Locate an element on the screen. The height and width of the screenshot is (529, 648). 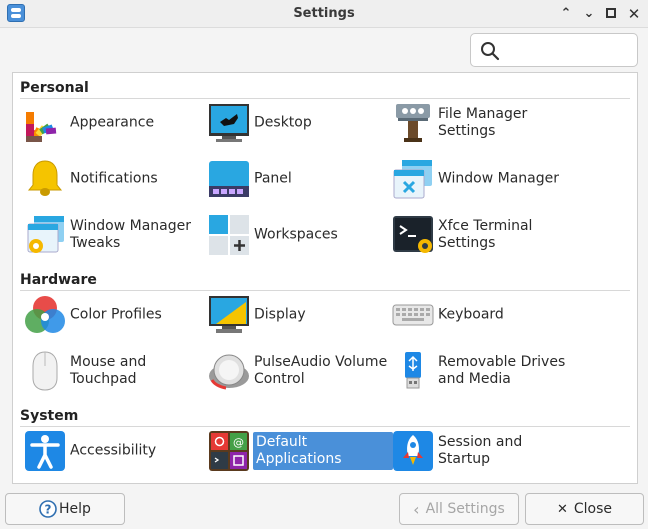
item-pulseaudio: PulseAudio Volume Control is located at coordinates (298, 371).